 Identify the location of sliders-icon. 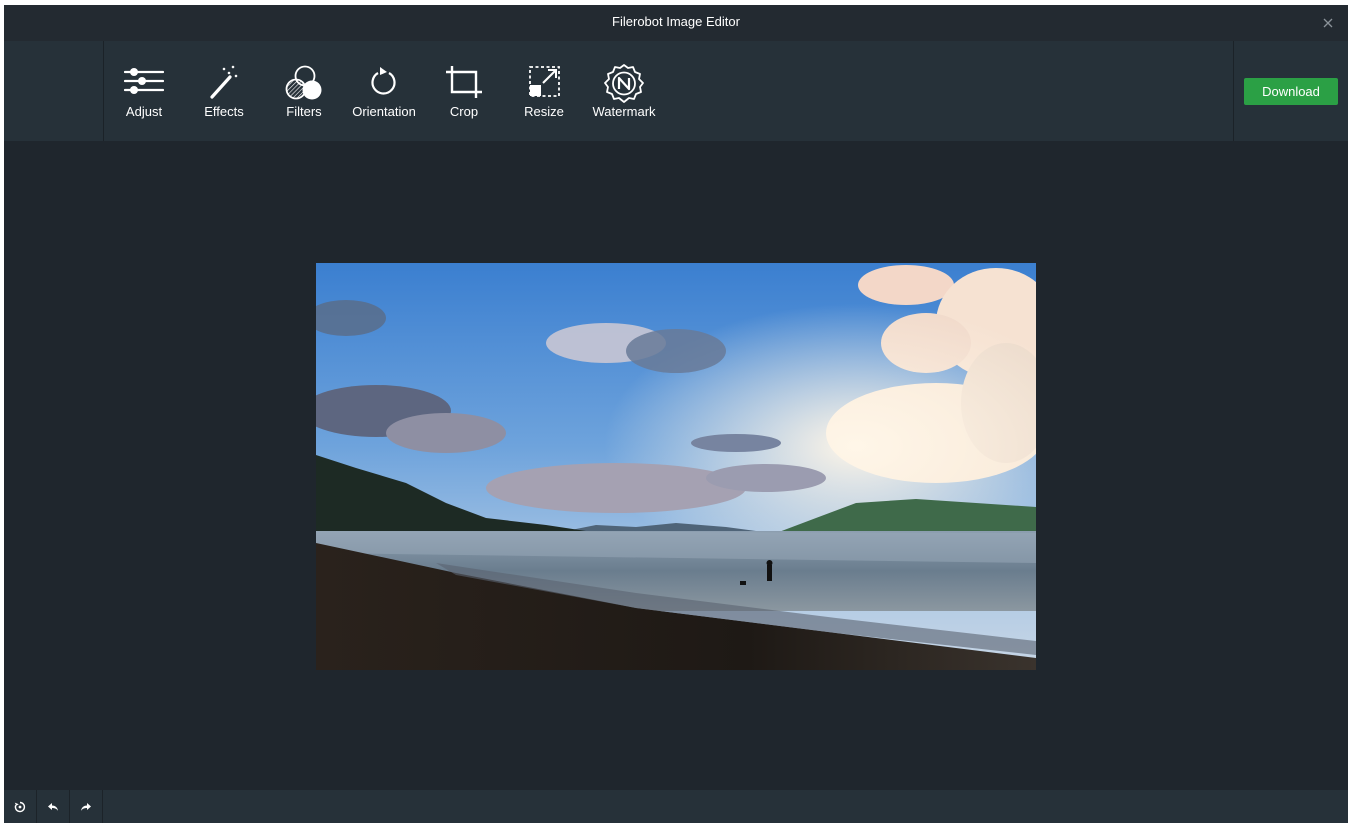
(144, 81).